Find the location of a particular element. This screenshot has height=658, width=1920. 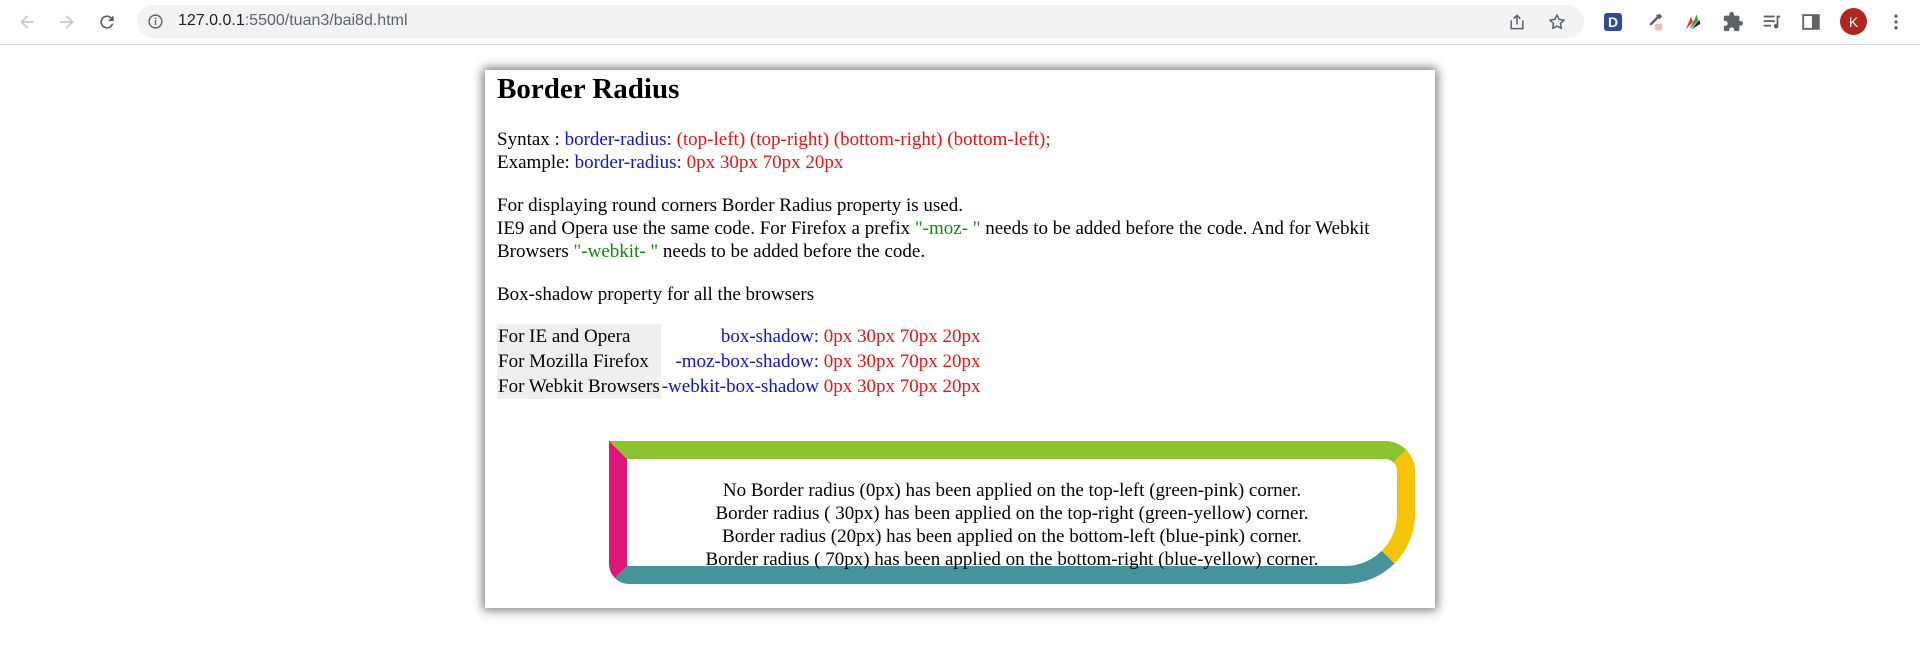

table-cell-value: box-shadow: 0px 30px 70px 20px is located at coordinates (821, 336).